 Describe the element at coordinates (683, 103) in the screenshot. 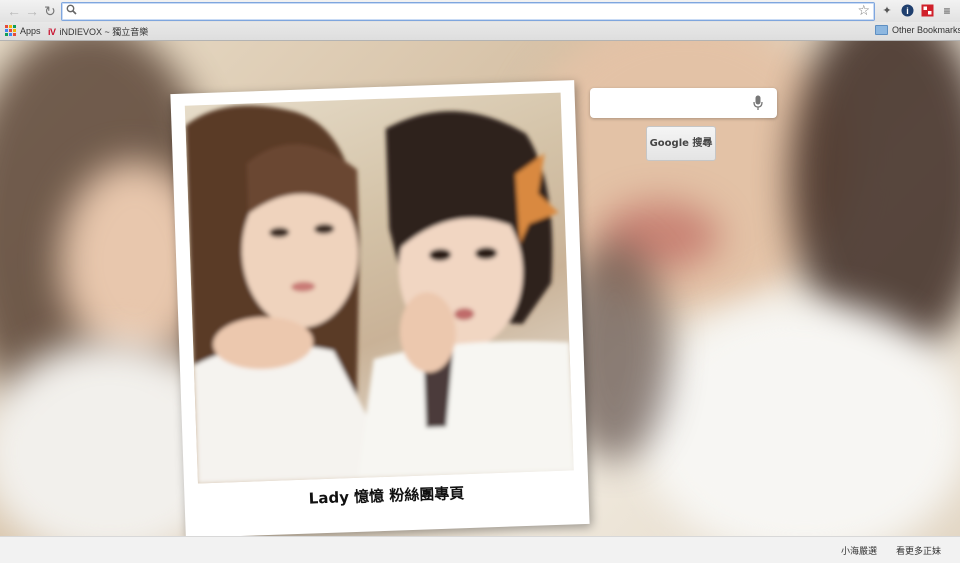

I see `google-search-input` at that location.